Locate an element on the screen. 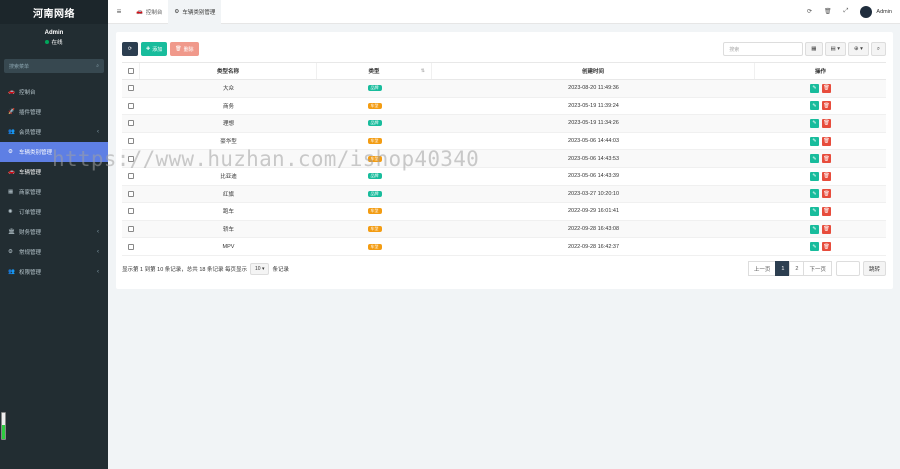  prev-page-button: 上一页 is located at coordinates (762, 268).